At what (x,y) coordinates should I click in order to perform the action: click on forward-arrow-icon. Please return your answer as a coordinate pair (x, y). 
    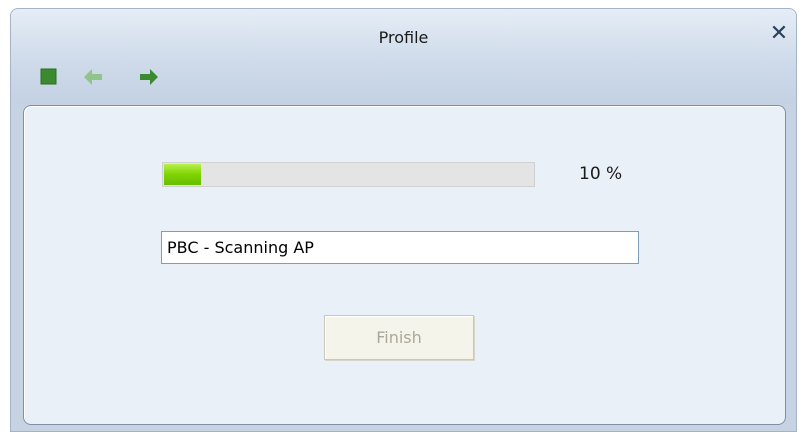
    Looking at the image, I should click on (149, 77).